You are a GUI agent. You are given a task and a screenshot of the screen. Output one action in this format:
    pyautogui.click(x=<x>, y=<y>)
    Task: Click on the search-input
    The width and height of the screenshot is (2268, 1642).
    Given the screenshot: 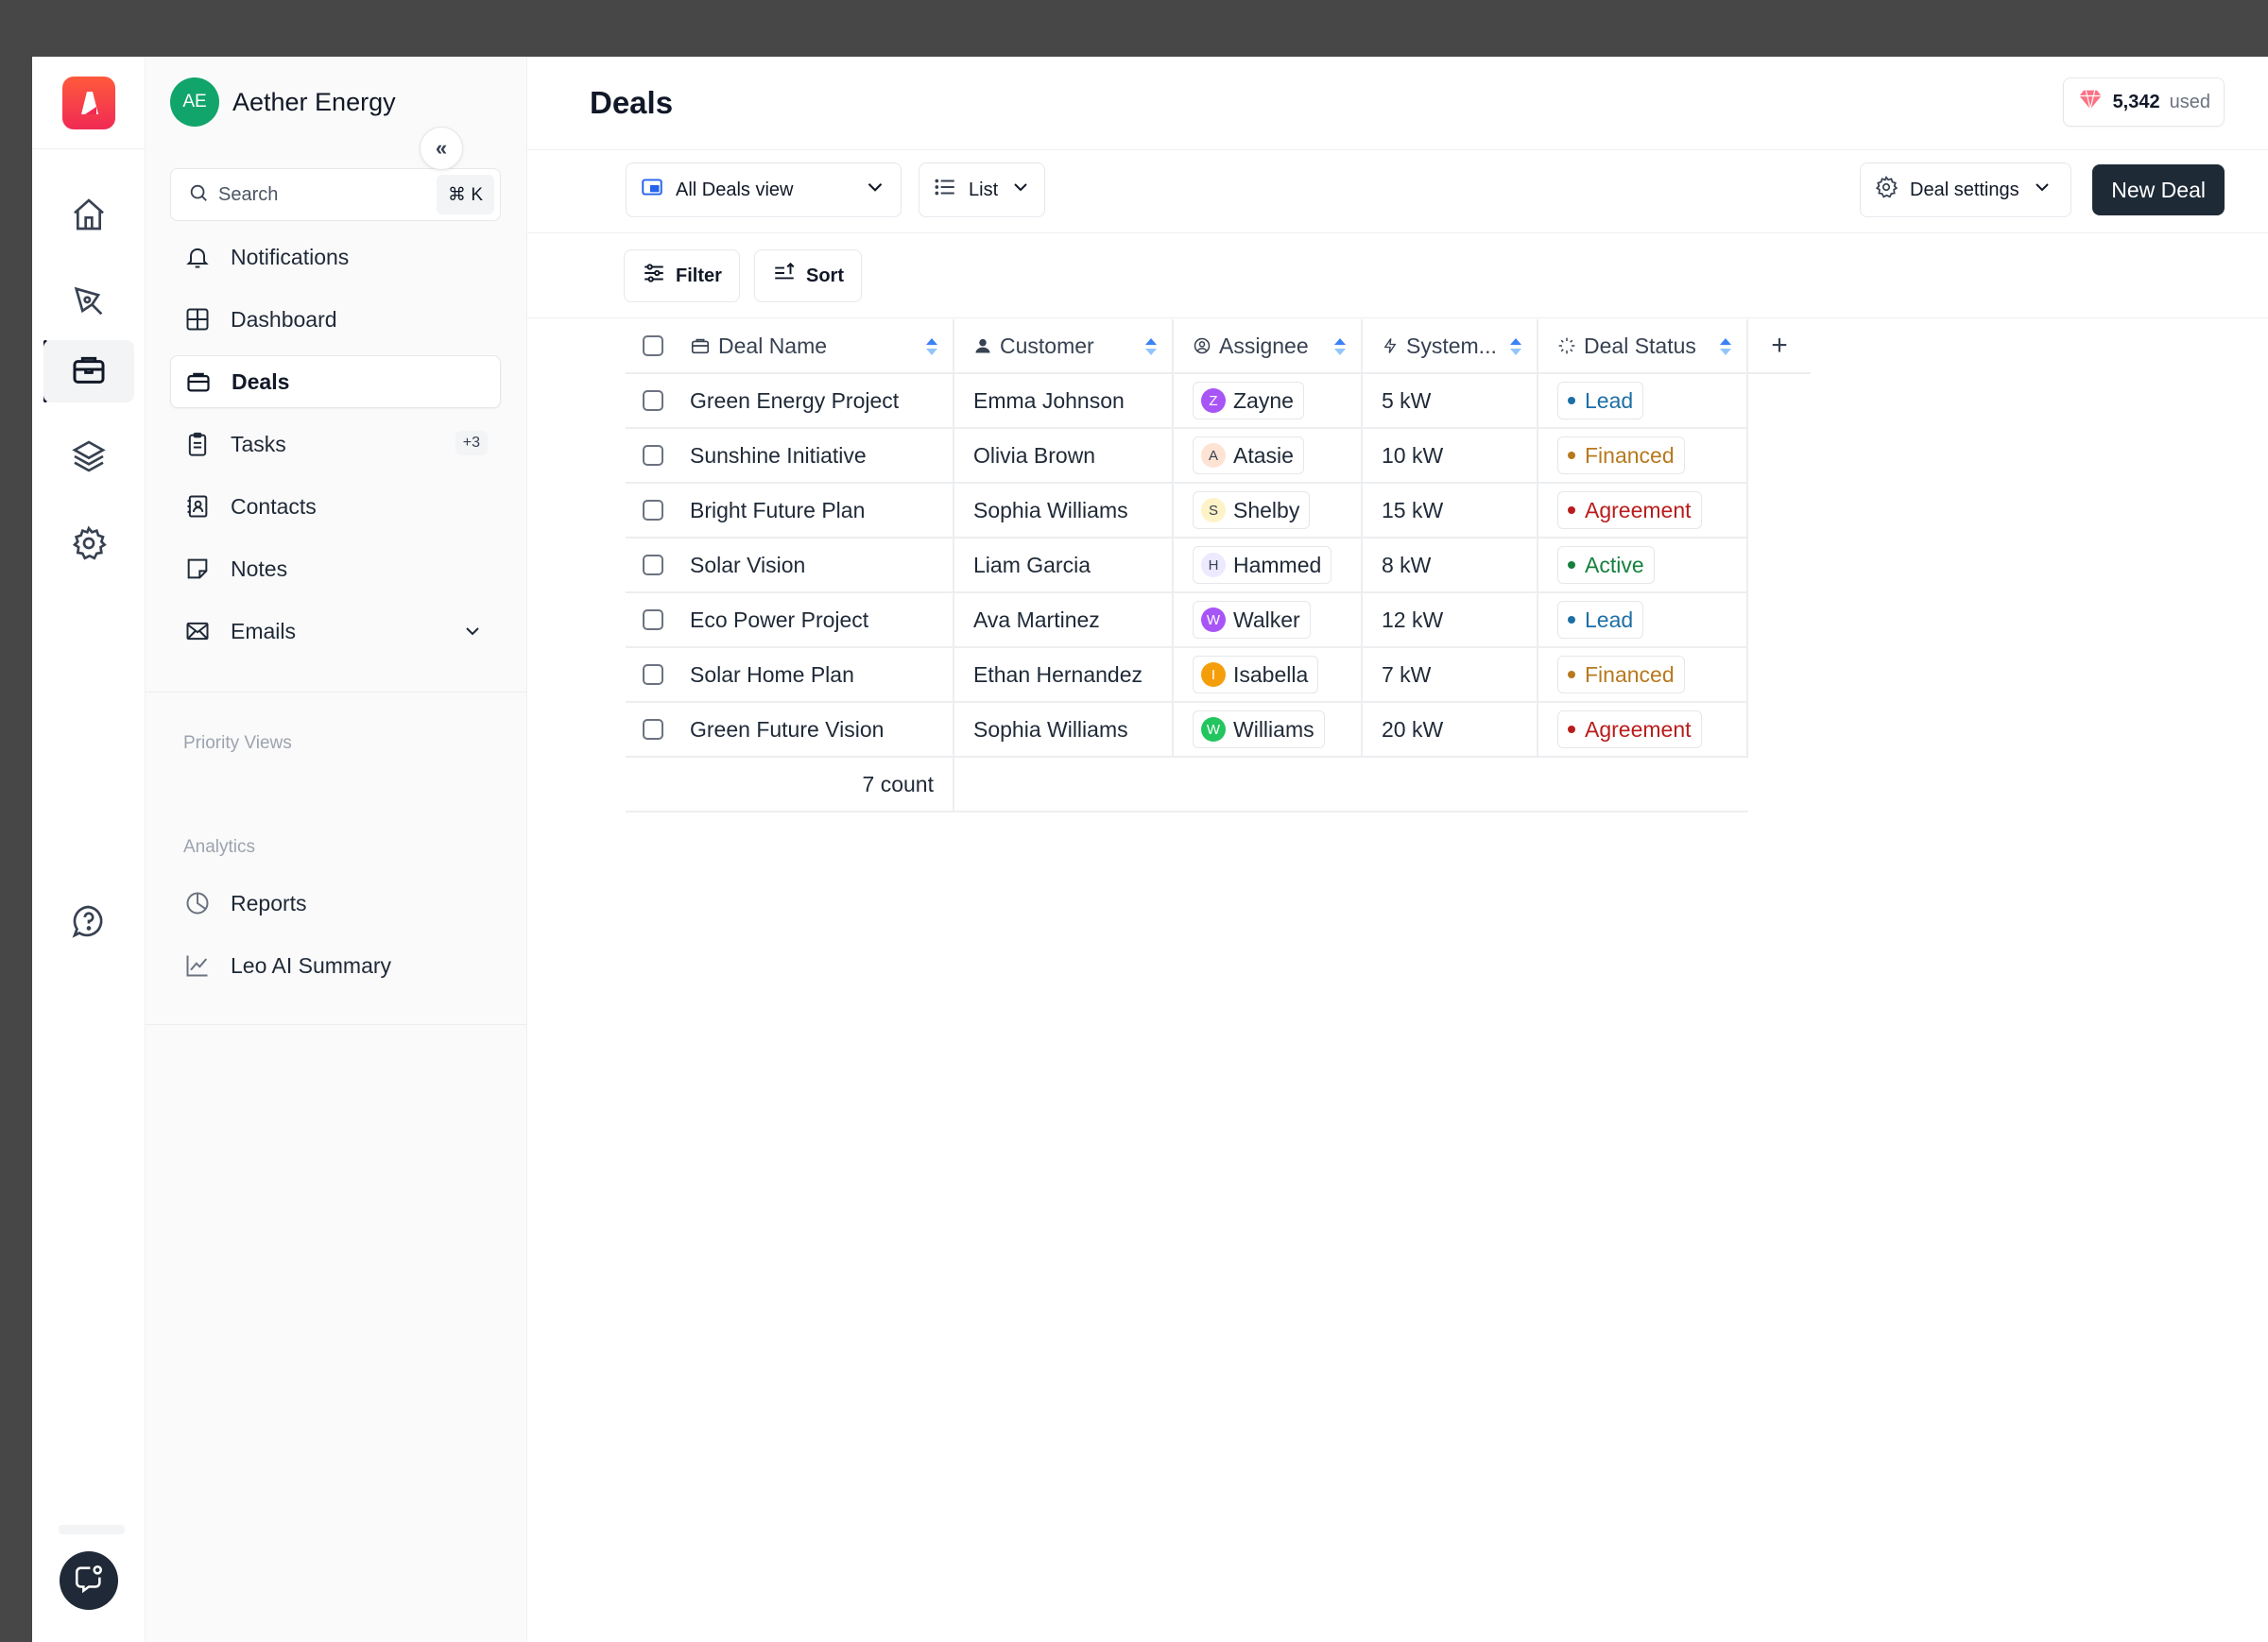 What is the action you would take?
    pyautogui.click(x=327, y=194)
    